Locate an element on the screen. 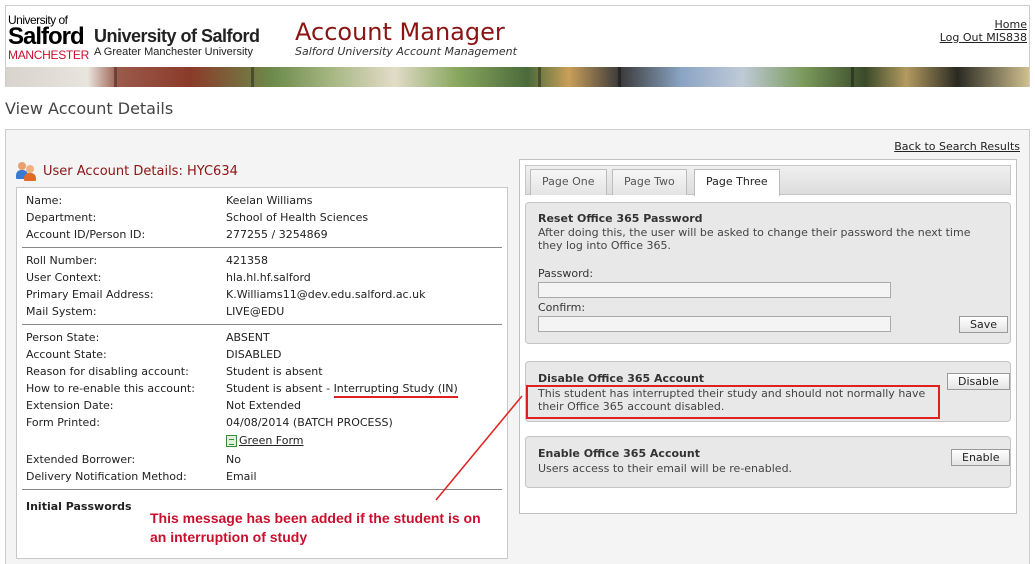 Image resolution: width=1035 pixels, height=564 pixels. university-logo: University of Salford MANCHESTER is located at coordinates (49, 41).